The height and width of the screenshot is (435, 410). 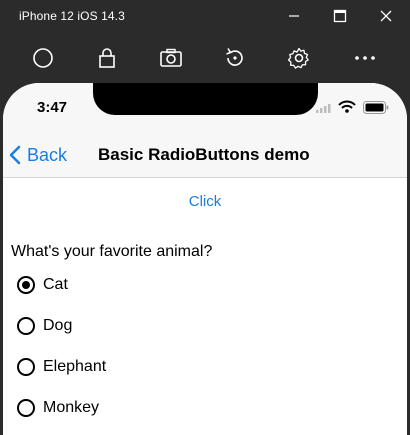 I want to click on close-icon, so click(x=386, y=16).